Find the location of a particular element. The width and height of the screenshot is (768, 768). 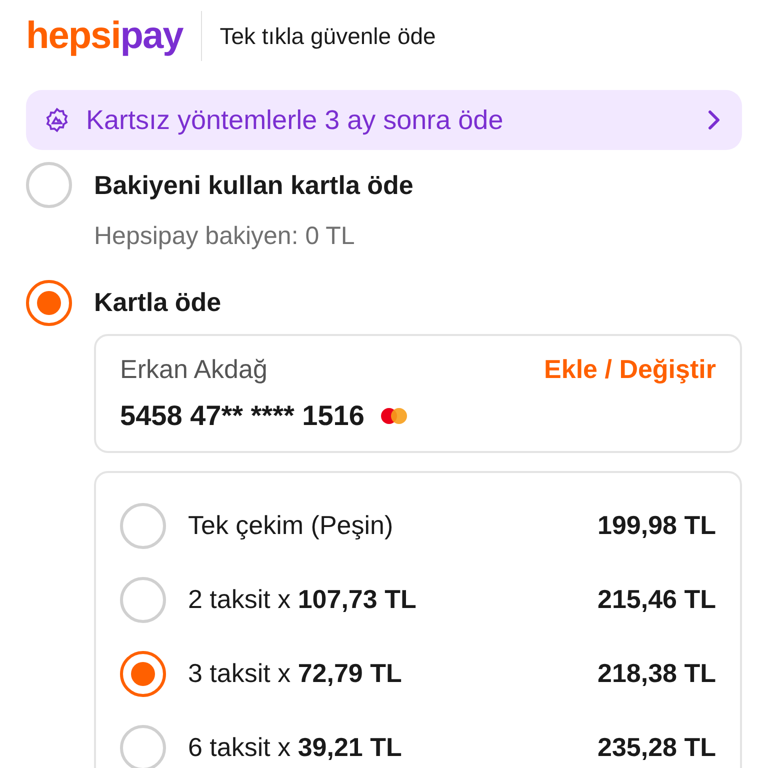

badge-icon is located at coordinates (57, 120).